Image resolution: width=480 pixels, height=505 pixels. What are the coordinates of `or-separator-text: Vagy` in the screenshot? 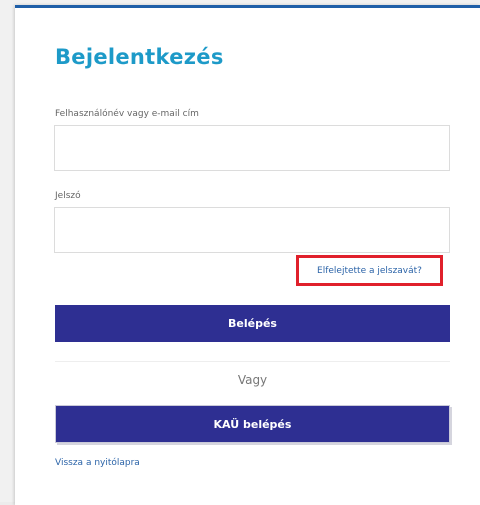 It's located at (252, 380).